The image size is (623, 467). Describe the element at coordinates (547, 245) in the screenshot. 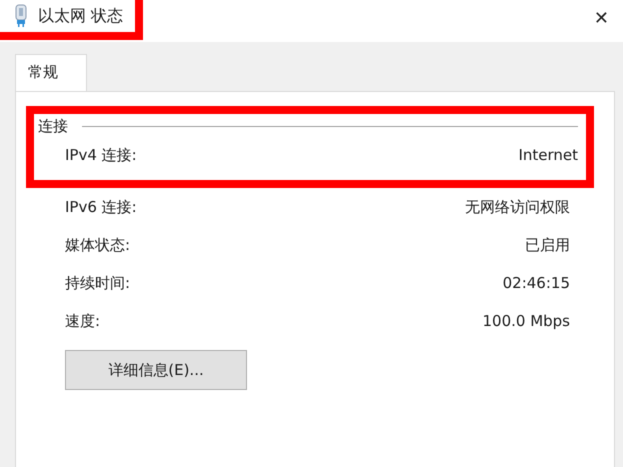

I see `field-value: 已启用` at that location.